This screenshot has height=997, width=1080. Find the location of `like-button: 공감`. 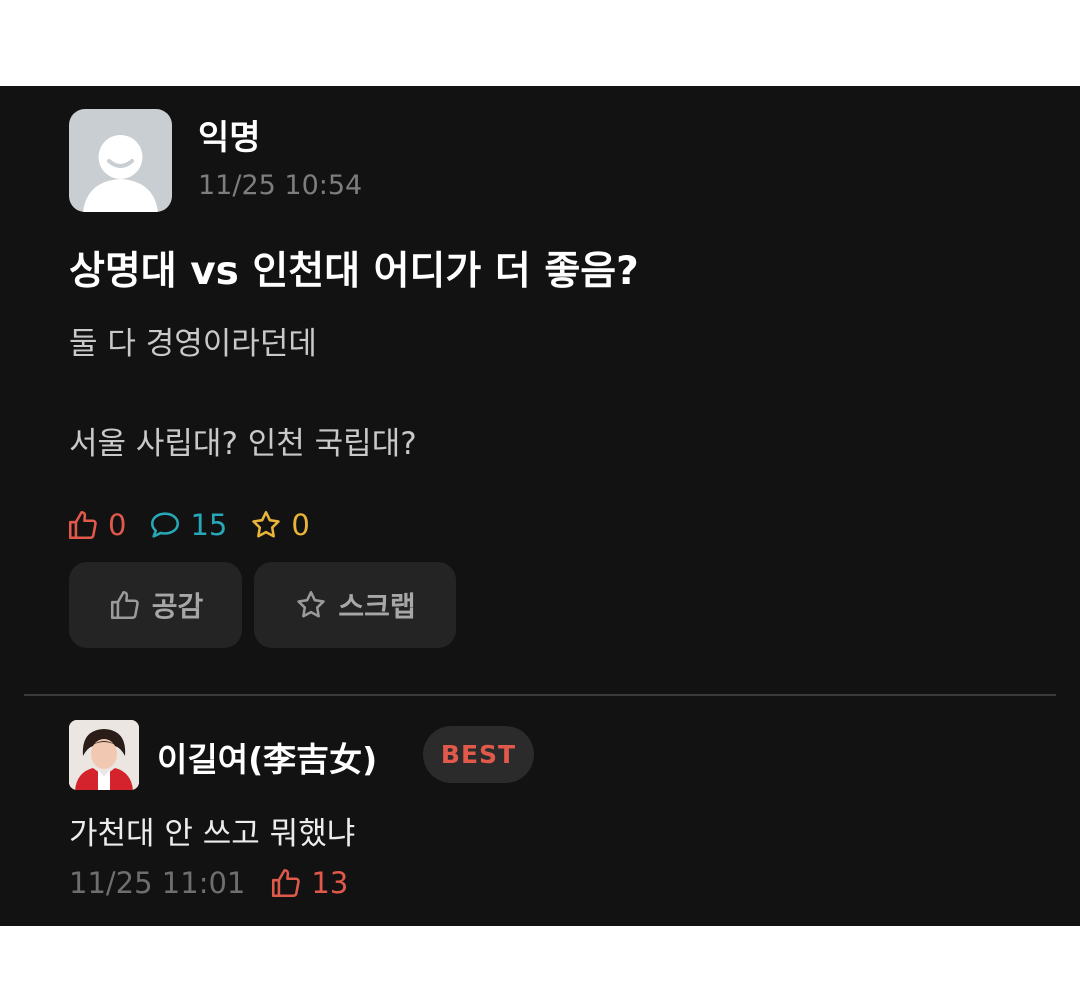

like-button: 공감 is located at coordinates (155, 605).